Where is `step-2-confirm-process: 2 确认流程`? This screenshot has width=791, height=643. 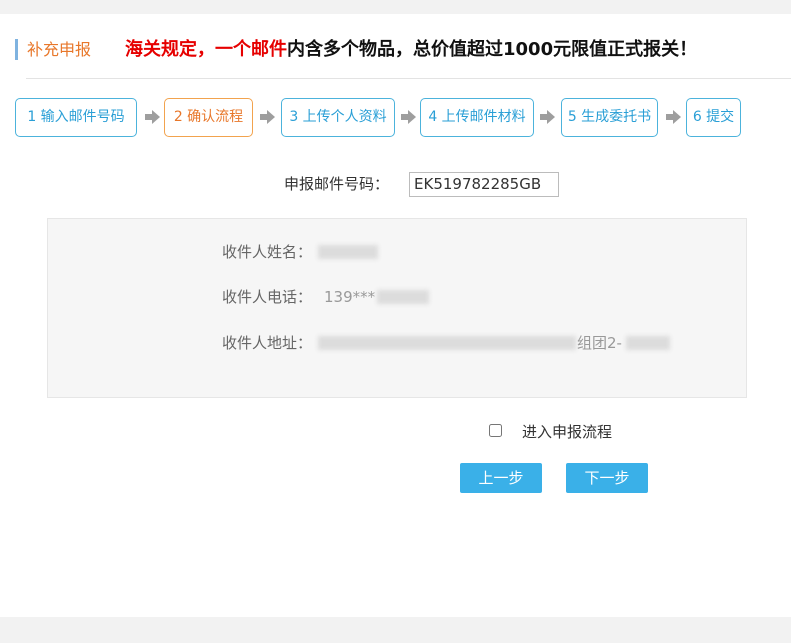
step-2-confirm-process: 2 确认流程 is located at coordinates (208, 117).